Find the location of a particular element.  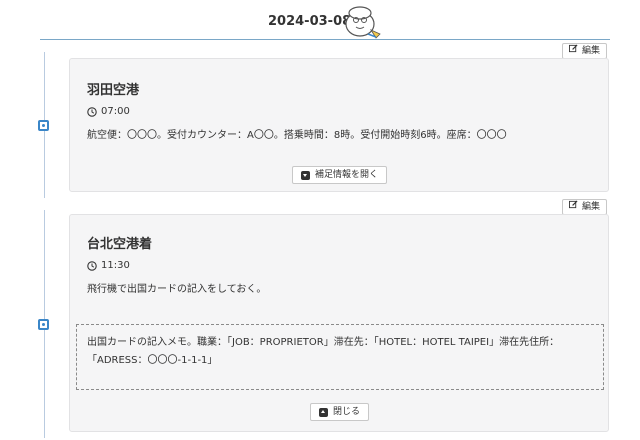

mascot-illustration-icon is located at coordinates (363, 22).